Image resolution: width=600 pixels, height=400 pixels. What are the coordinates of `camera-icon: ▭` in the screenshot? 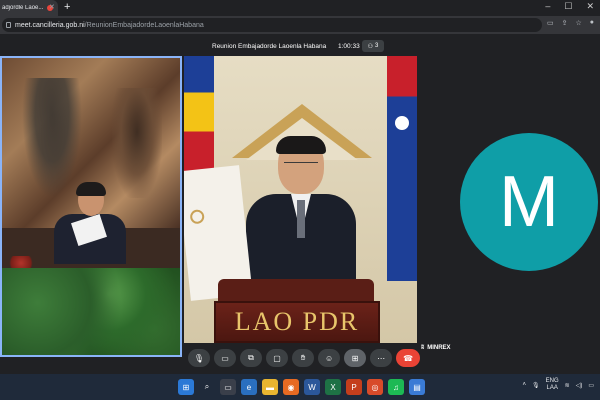 It's located at (225, 358).